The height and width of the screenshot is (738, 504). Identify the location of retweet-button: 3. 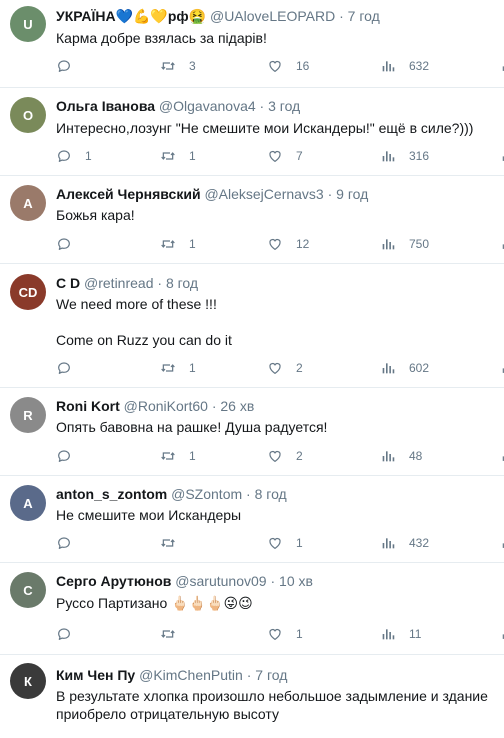
(178, 66).